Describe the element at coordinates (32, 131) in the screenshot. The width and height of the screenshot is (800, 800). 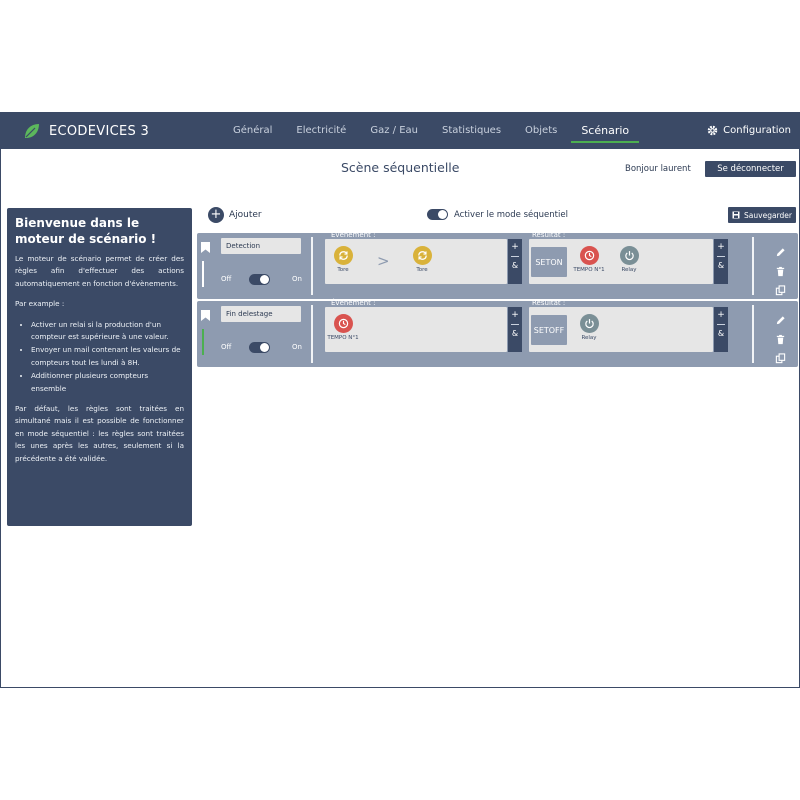
I see `leaf-logo-icon` at that location.